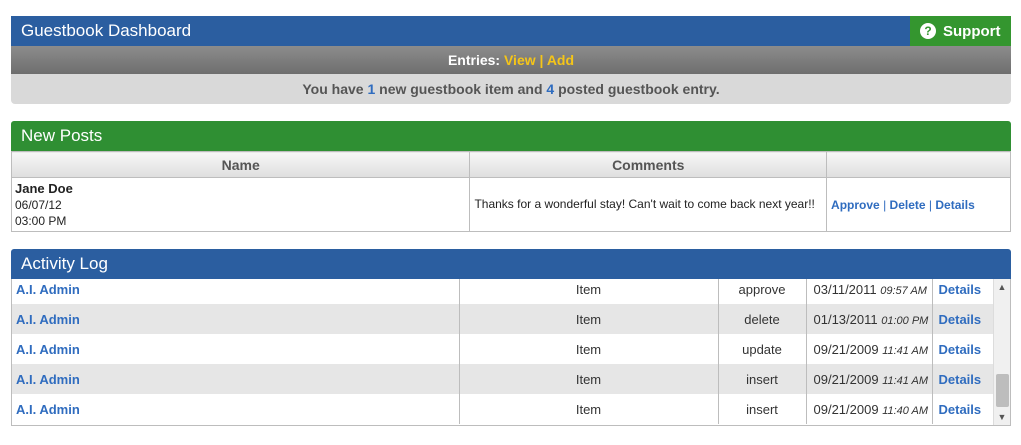  I want to click on log-action: delete, so click(762, 319).